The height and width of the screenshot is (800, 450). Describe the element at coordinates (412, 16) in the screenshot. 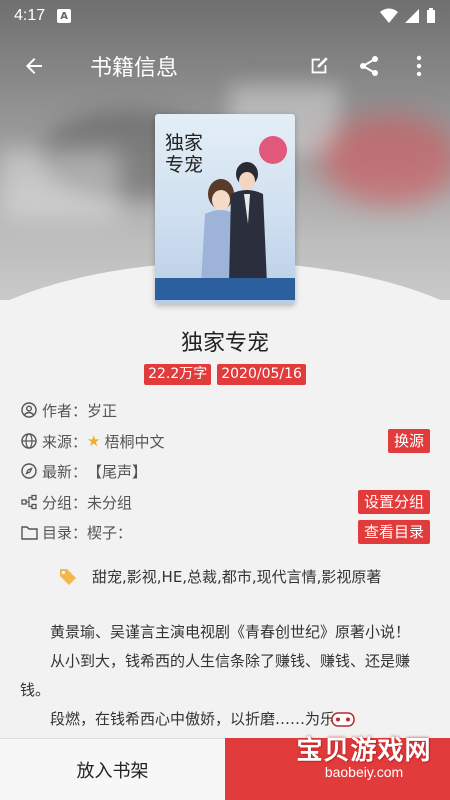

I see `signal-icon` at that location.